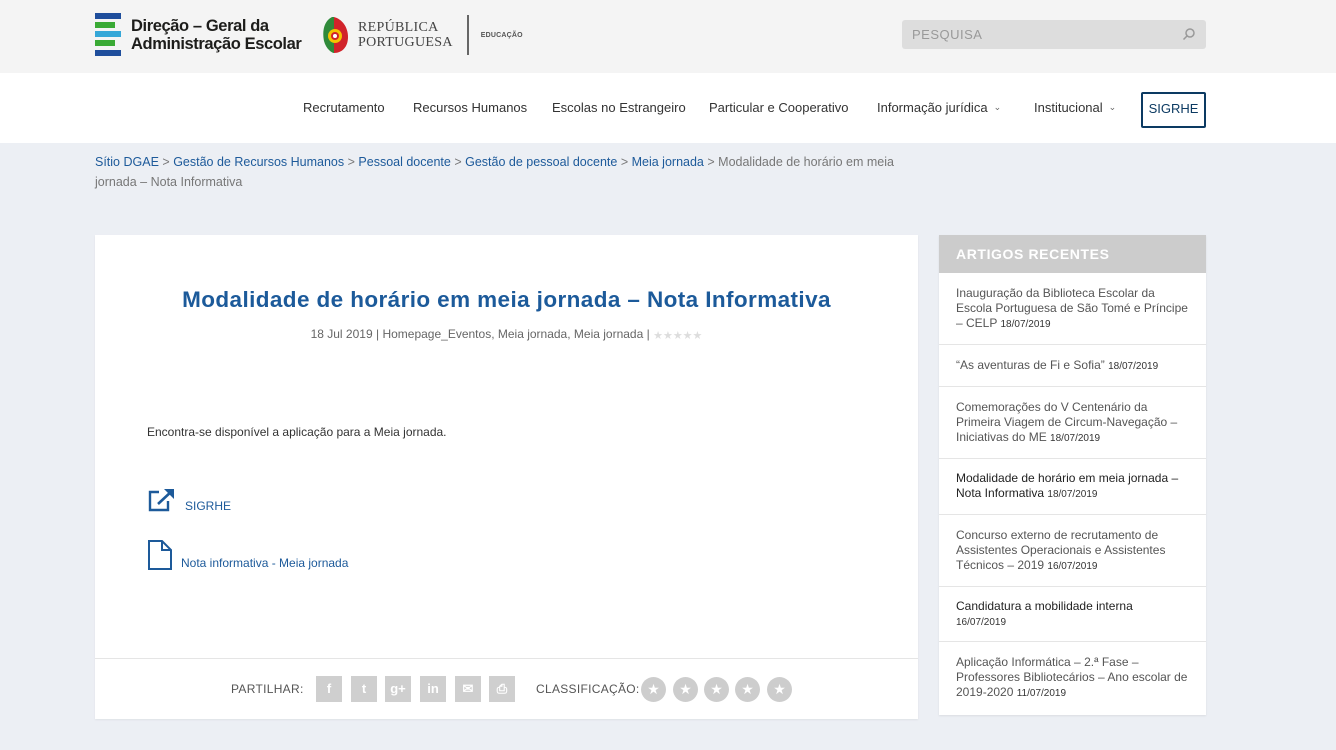 Image resolution: width=1336 pixels, height=750 pixels. Describe the element at coordinates (341, 334) in the screenshot. I see `post-date: 18 Jul 2019` at that location.